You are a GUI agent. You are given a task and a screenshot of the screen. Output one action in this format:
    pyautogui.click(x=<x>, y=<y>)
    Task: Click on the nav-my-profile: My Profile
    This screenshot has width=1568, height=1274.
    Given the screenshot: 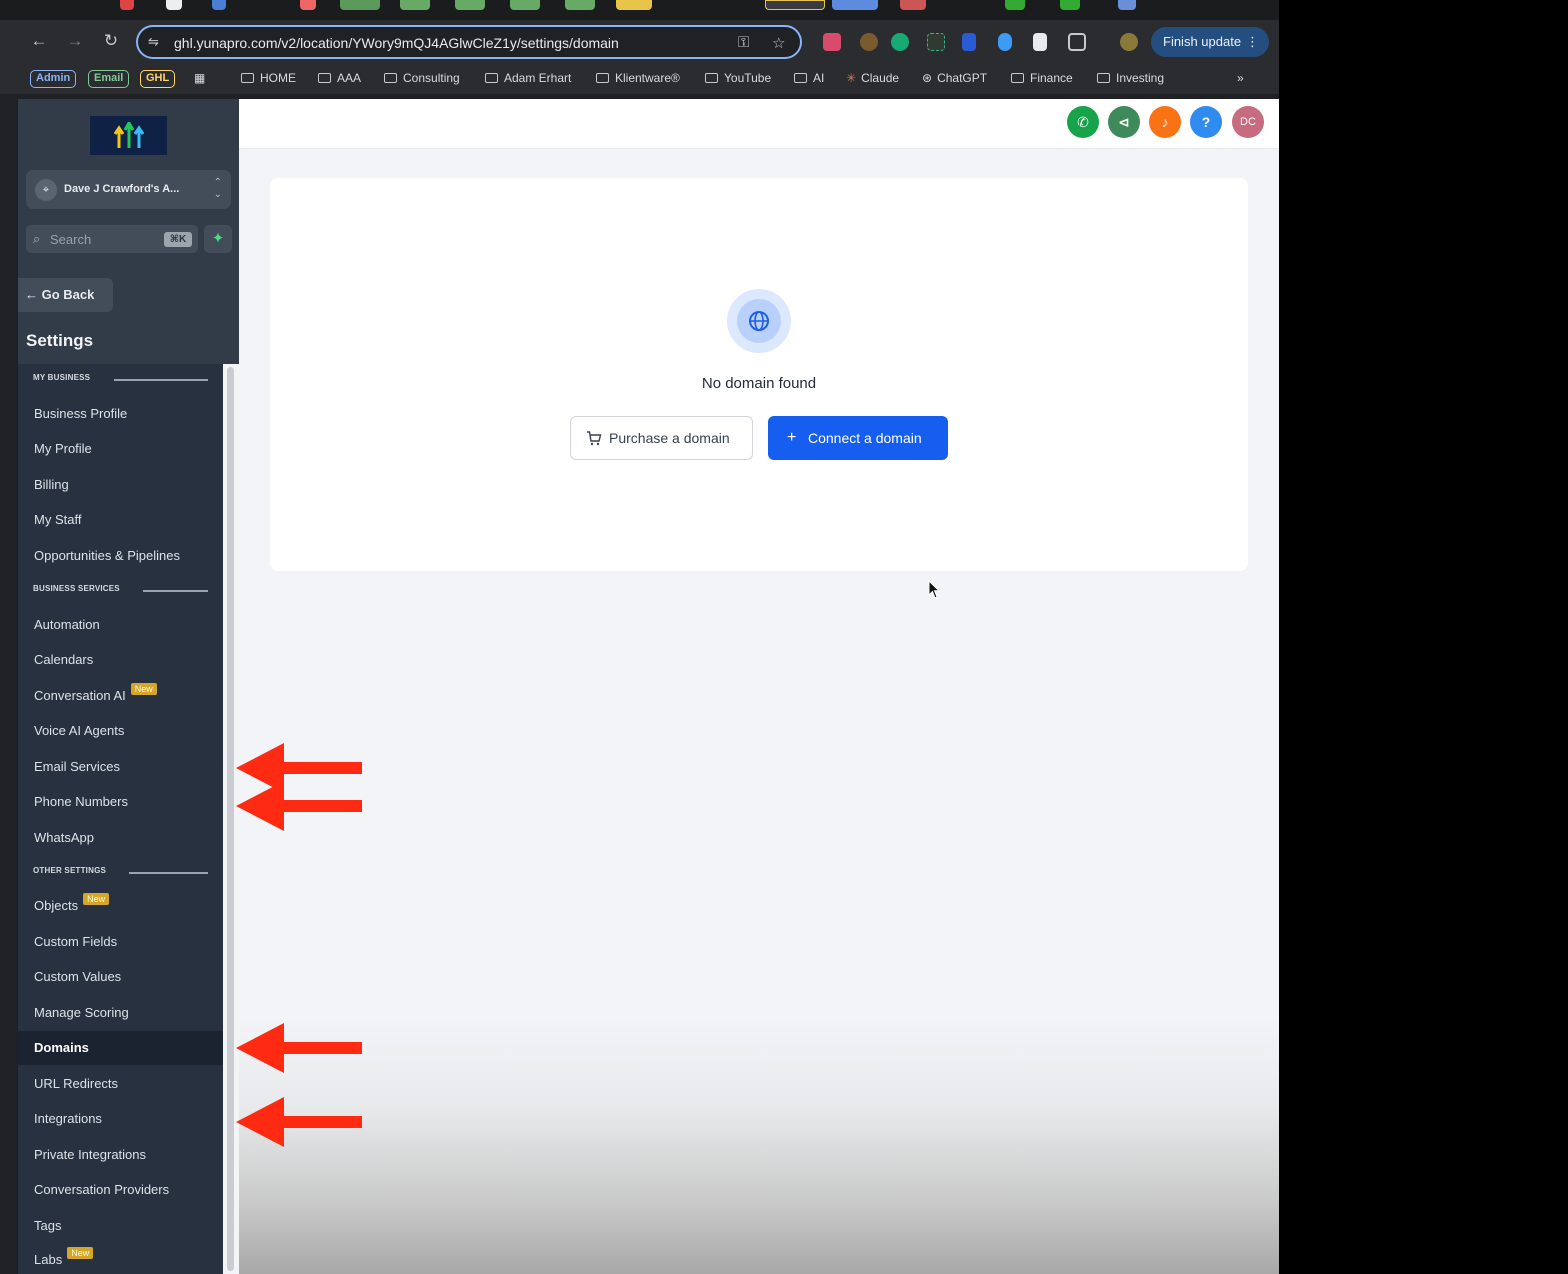 What is the action you would take?
    pyautogui.click(x=120, y=449)
    